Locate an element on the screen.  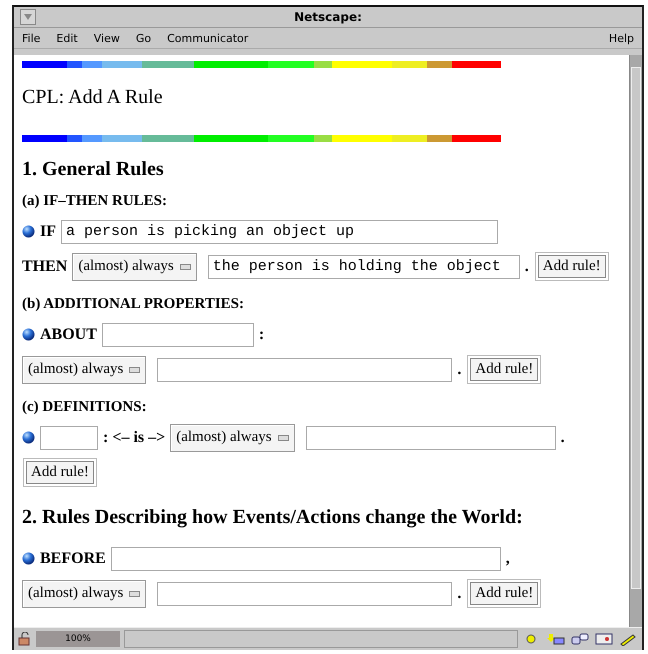
page-title: CPL: Add A Rule is located at coordinates (93, 97).